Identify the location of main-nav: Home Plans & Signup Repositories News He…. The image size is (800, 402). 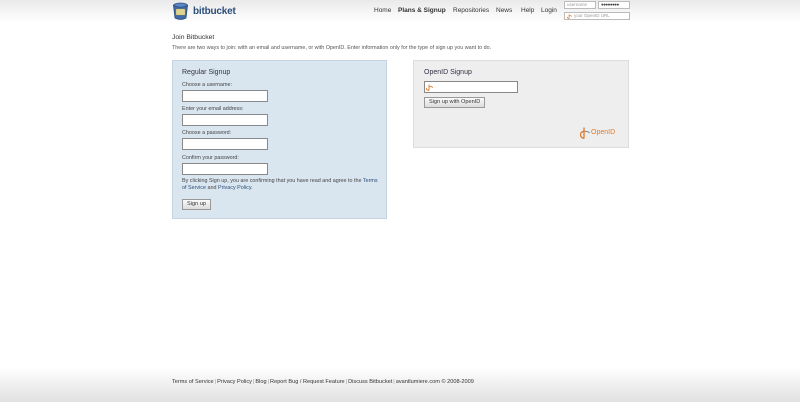
(400, 12).